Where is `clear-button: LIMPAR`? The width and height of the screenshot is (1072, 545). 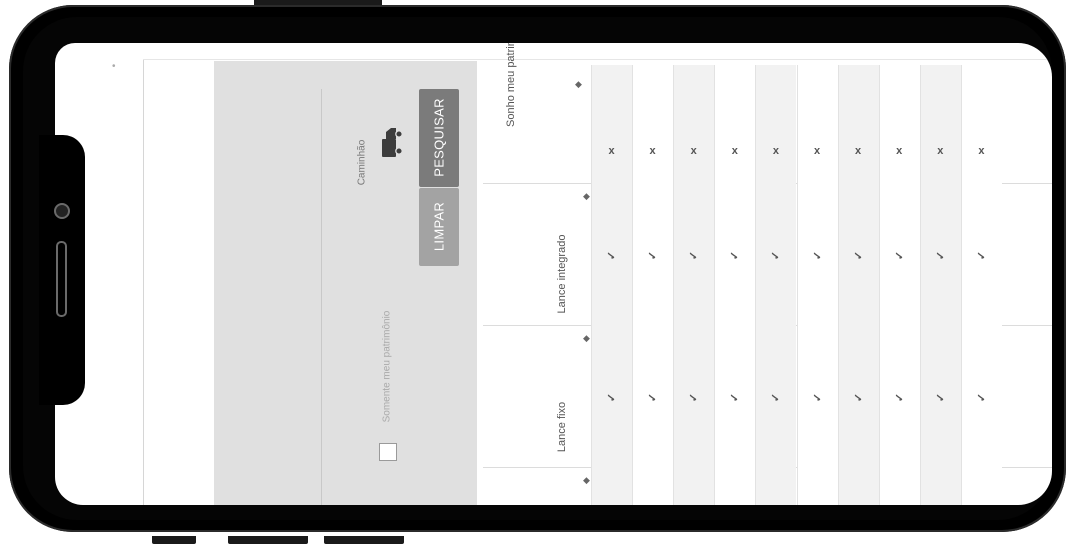
clear-button: LIMPAR is located at coordinates (439, 227).